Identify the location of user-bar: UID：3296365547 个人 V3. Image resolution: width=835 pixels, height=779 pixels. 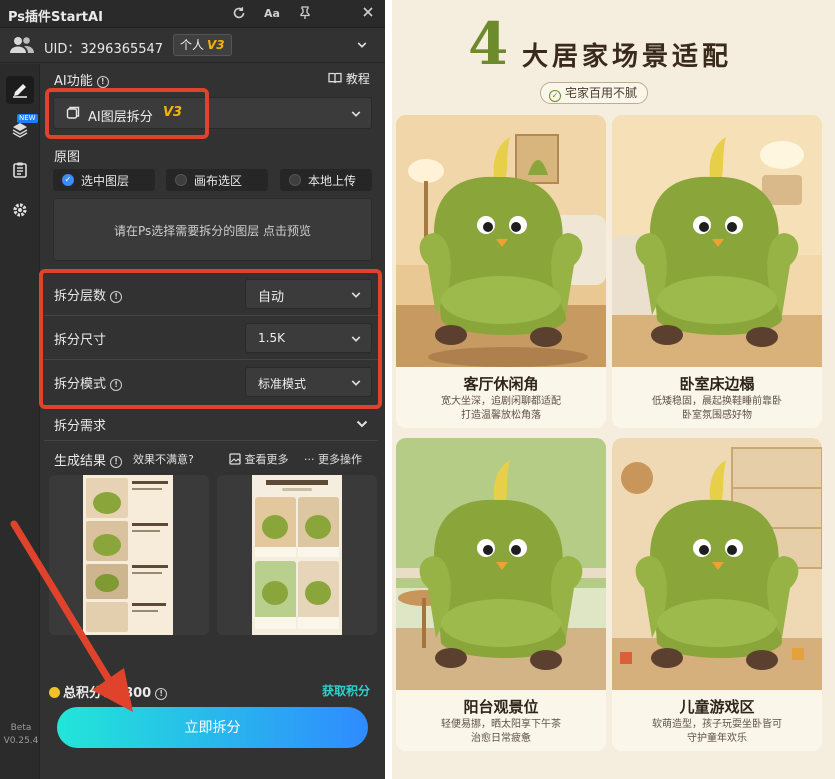
(192, 46).